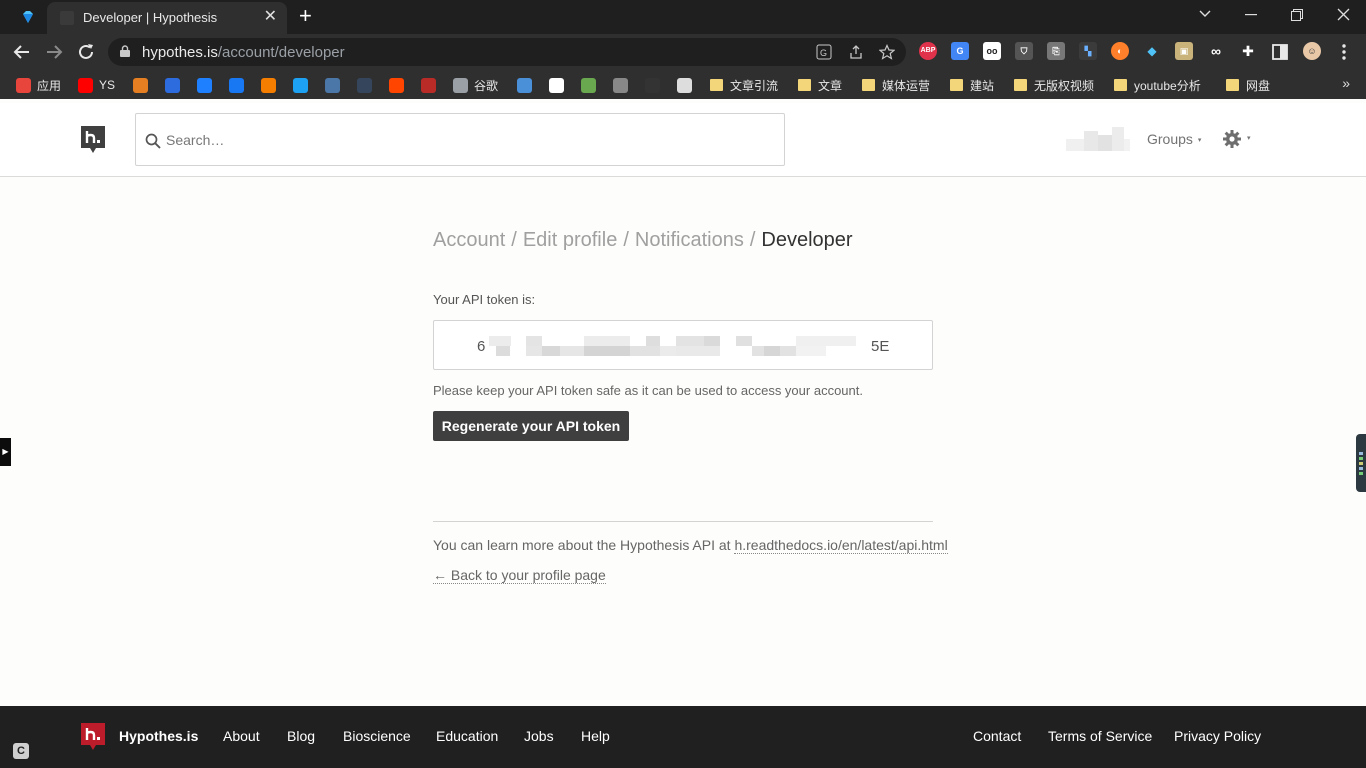 This screenshot has width=1366, height=768. Describe the element at coordinates (125, 51) in the screenshot. I see `lock-icon` at that location.